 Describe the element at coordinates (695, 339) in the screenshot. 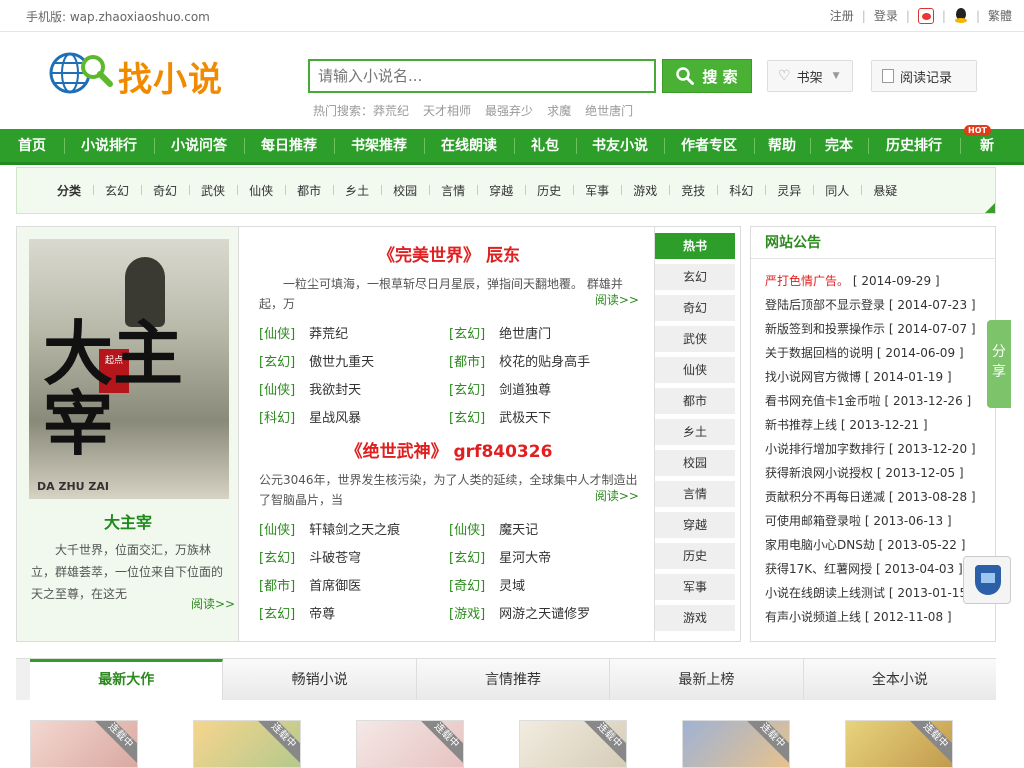

I see `tab-category: 武侠` at that location.